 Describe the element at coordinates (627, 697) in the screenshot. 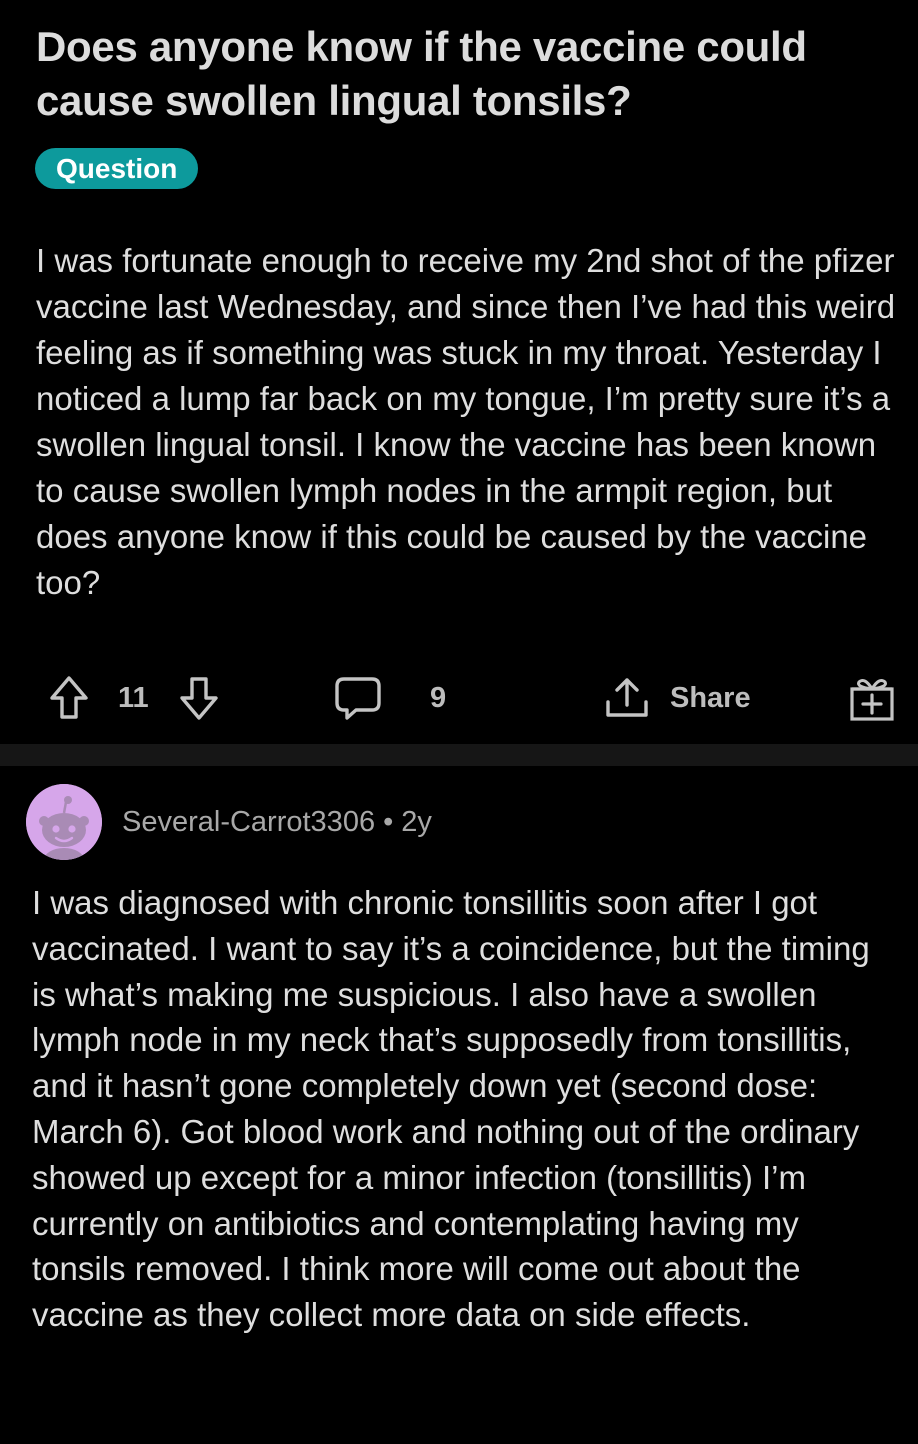

I see `share-upload-icon` at that location.